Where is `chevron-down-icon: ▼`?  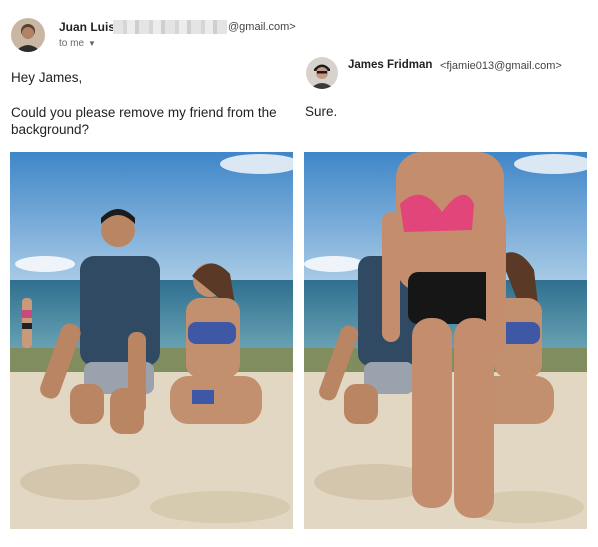
chevron-down-icon: ▼ is located at coordinates (92, 43).